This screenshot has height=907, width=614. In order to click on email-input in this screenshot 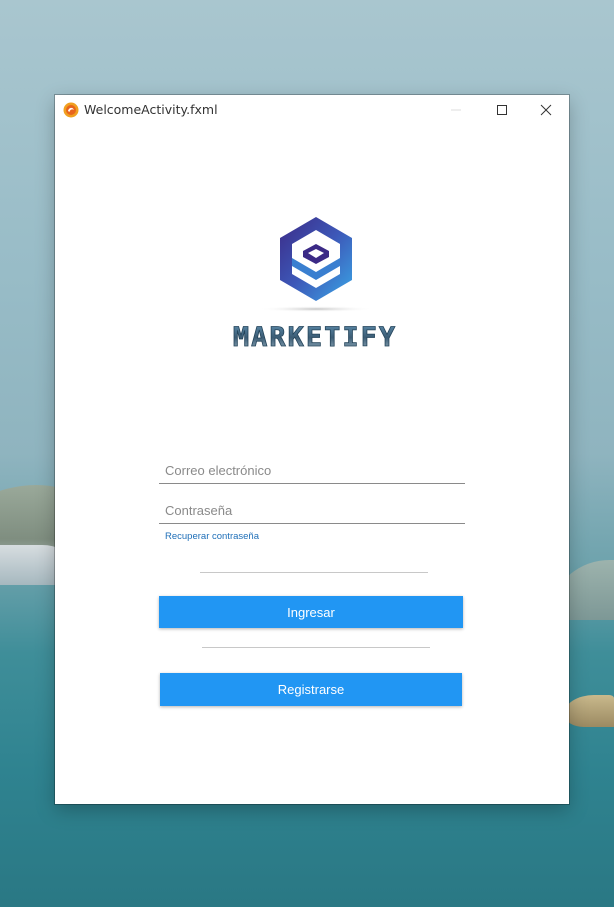, I will do `click(312, 470)`.